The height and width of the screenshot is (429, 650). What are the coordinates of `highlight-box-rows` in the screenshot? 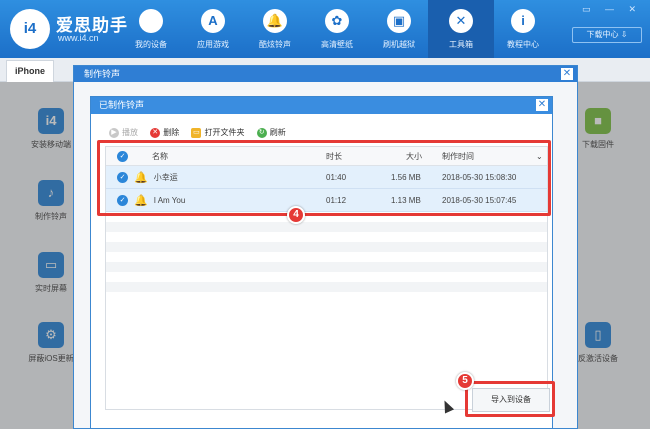 It's located at (324, 178).